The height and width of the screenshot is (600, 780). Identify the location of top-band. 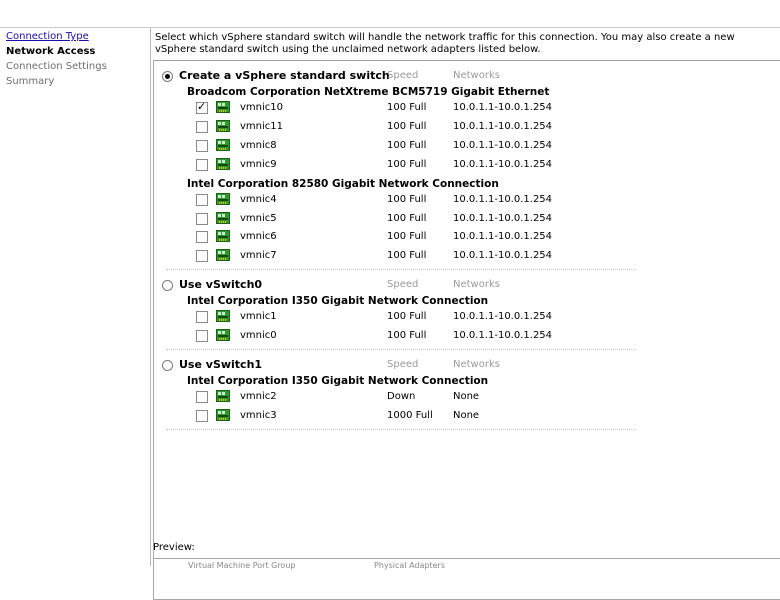
(390, 14).